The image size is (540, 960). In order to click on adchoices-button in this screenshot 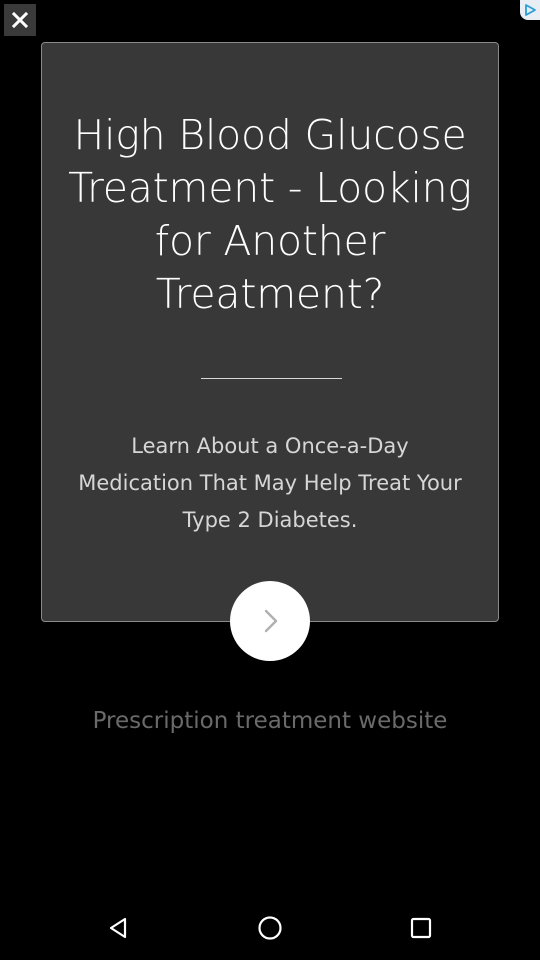, I will do `click(530, 10)`.